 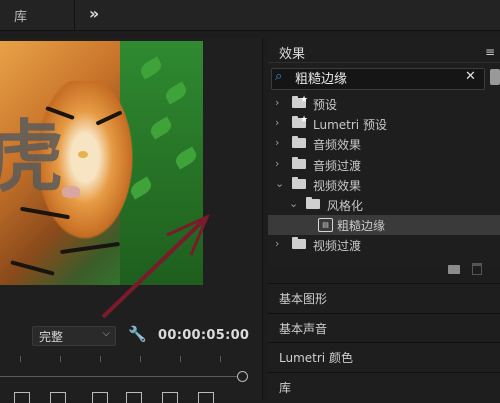 I want to click on close-icon: ✕, so click(x=470, y=76).